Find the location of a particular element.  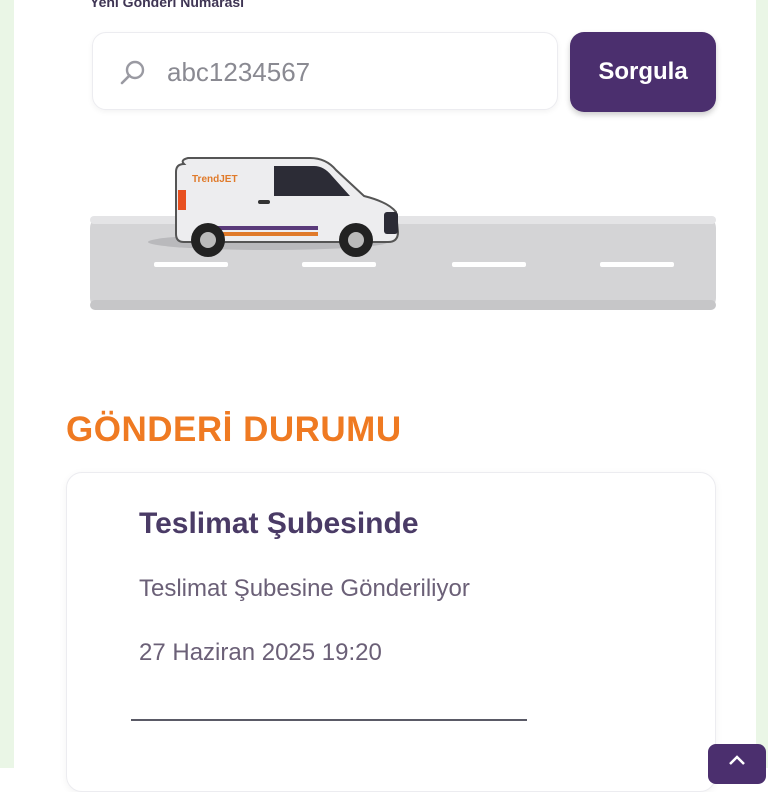

query-button: Sorgula is located at coordinates (643, 72).